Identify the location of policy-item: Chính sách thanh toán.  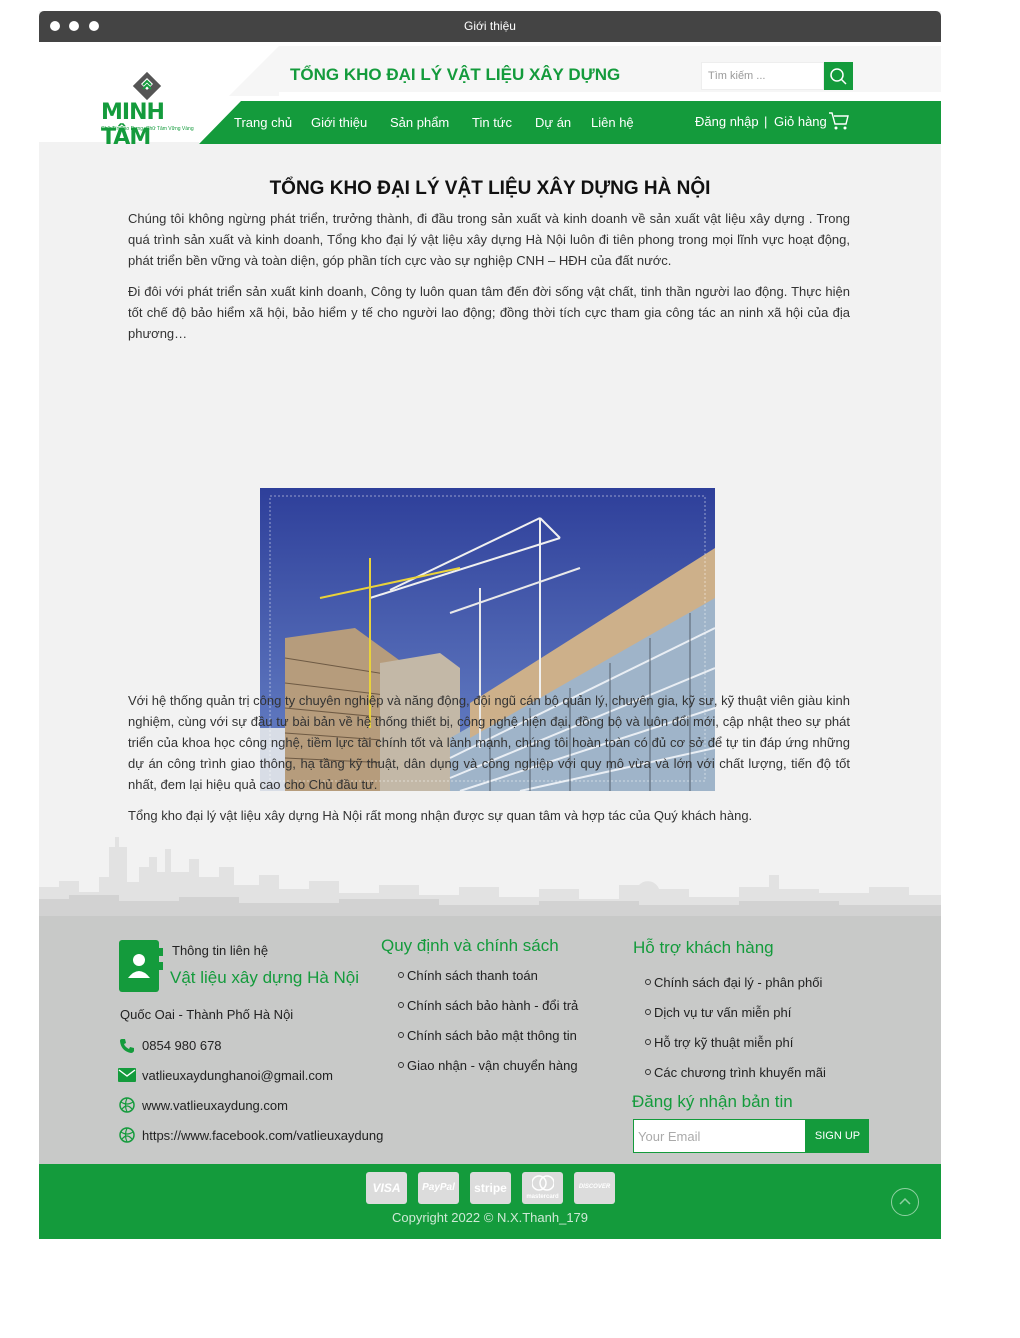
(468, 975).